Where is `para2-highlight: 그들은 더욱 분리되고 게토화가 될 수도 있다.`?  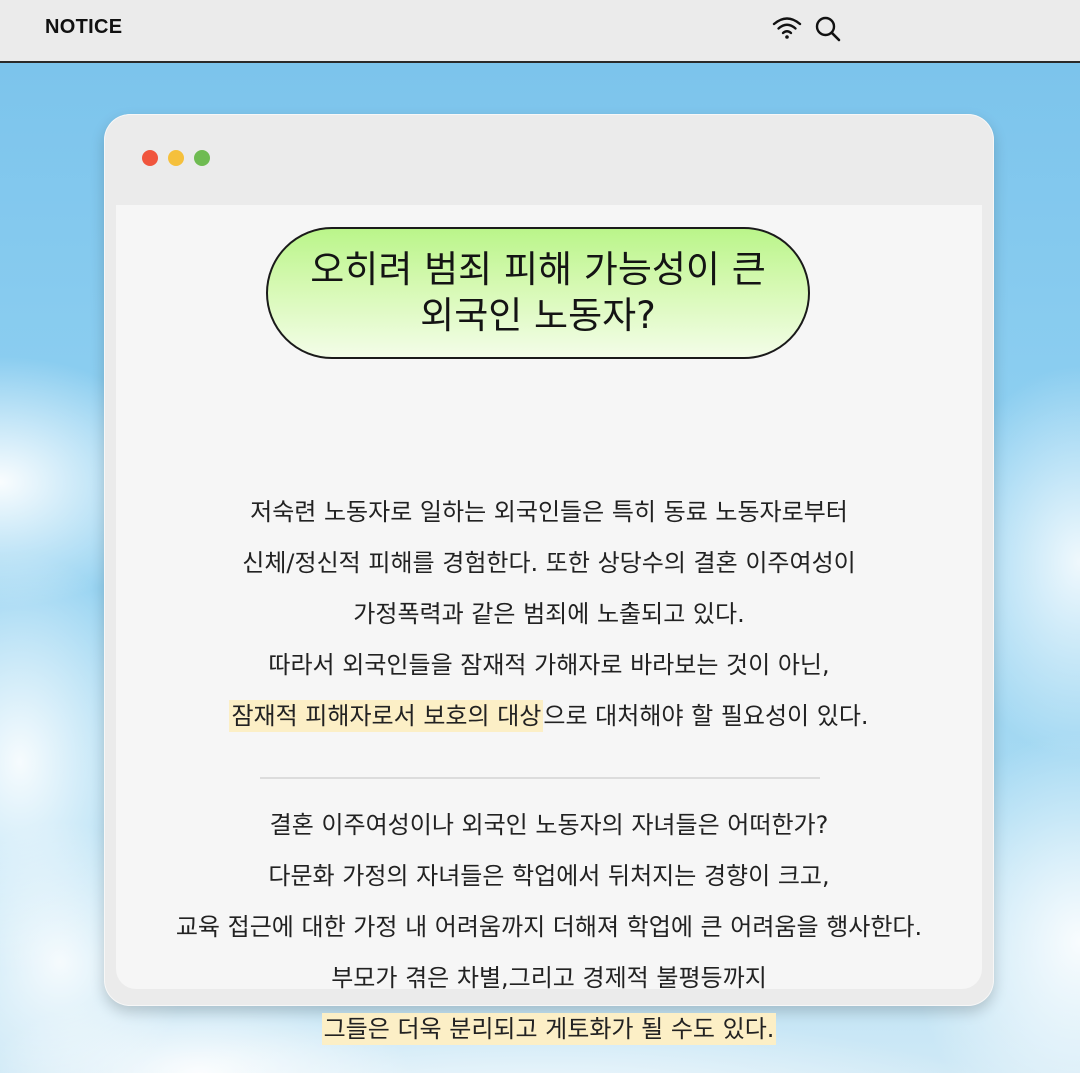 para2-highlight: 그들은 더욱 분리되고 게토화가 될 수도 있다. is located at coordinates (549, 1029).